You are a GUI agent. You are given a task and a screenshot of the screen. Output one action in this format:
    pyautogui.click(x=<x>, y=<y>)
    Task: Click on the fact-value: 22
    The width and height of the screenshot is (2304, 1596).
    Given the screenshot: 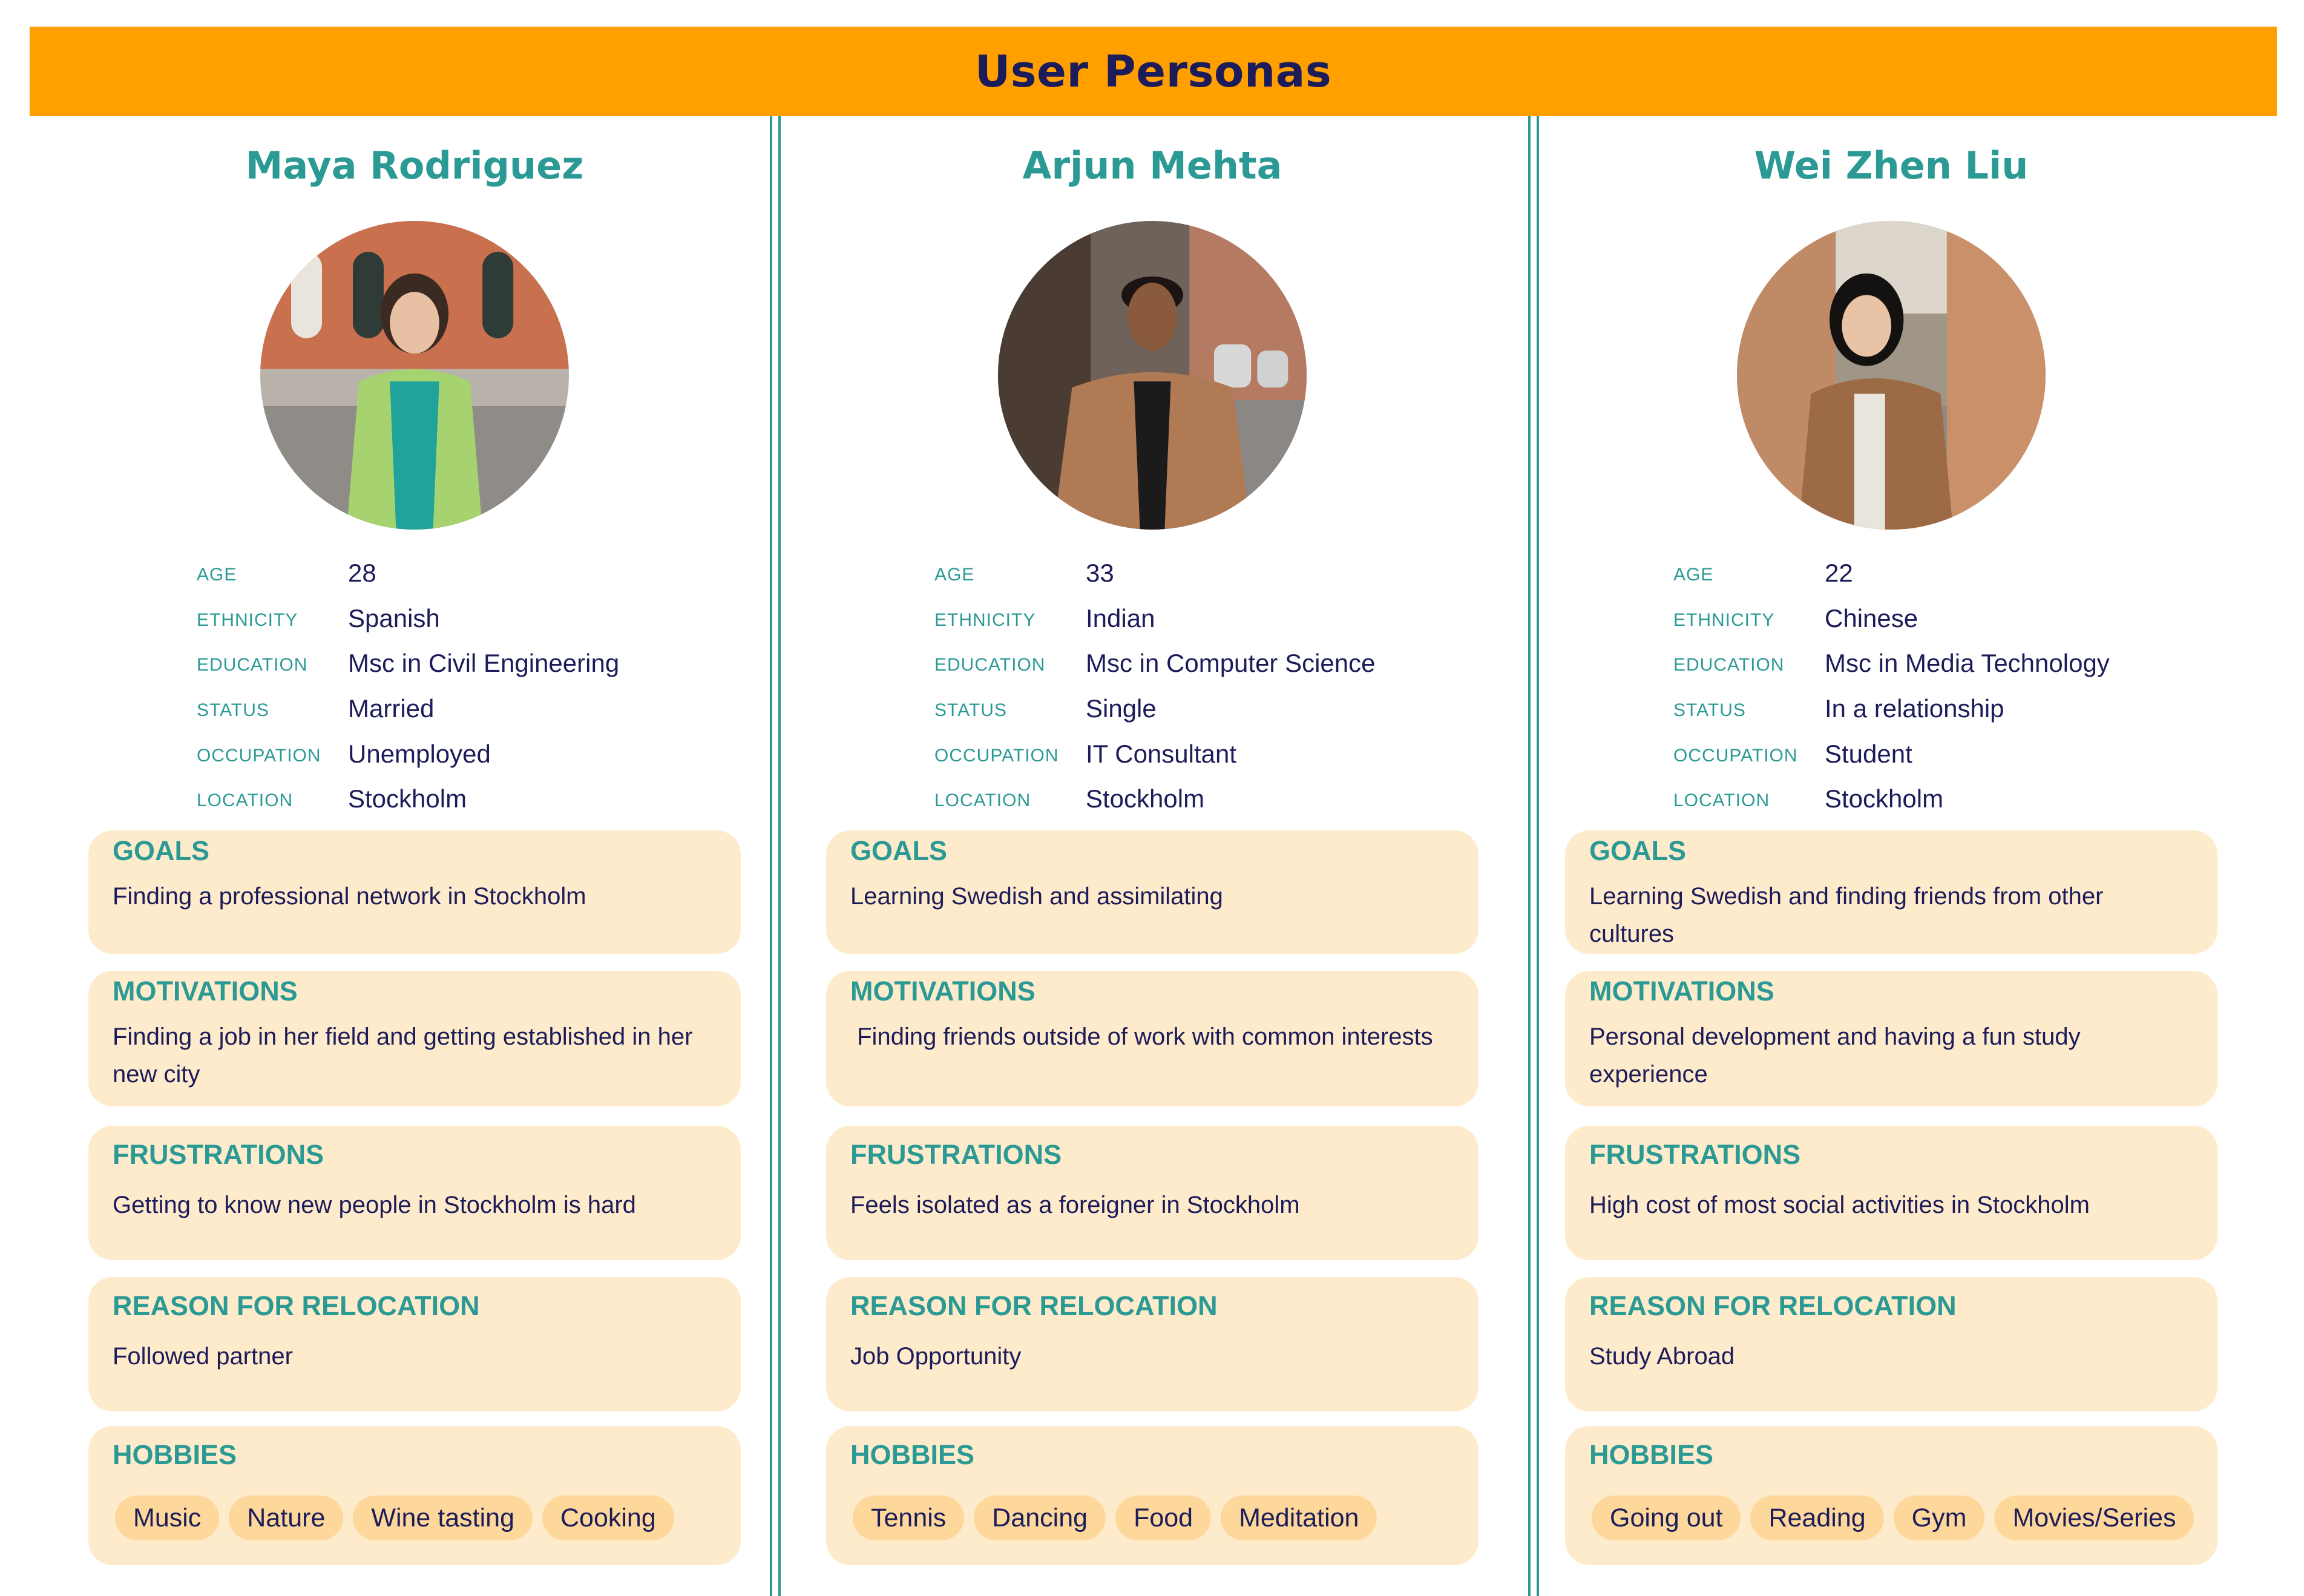 What is the action you would take?
    pyautogui.click(x=1839, y=574)
    